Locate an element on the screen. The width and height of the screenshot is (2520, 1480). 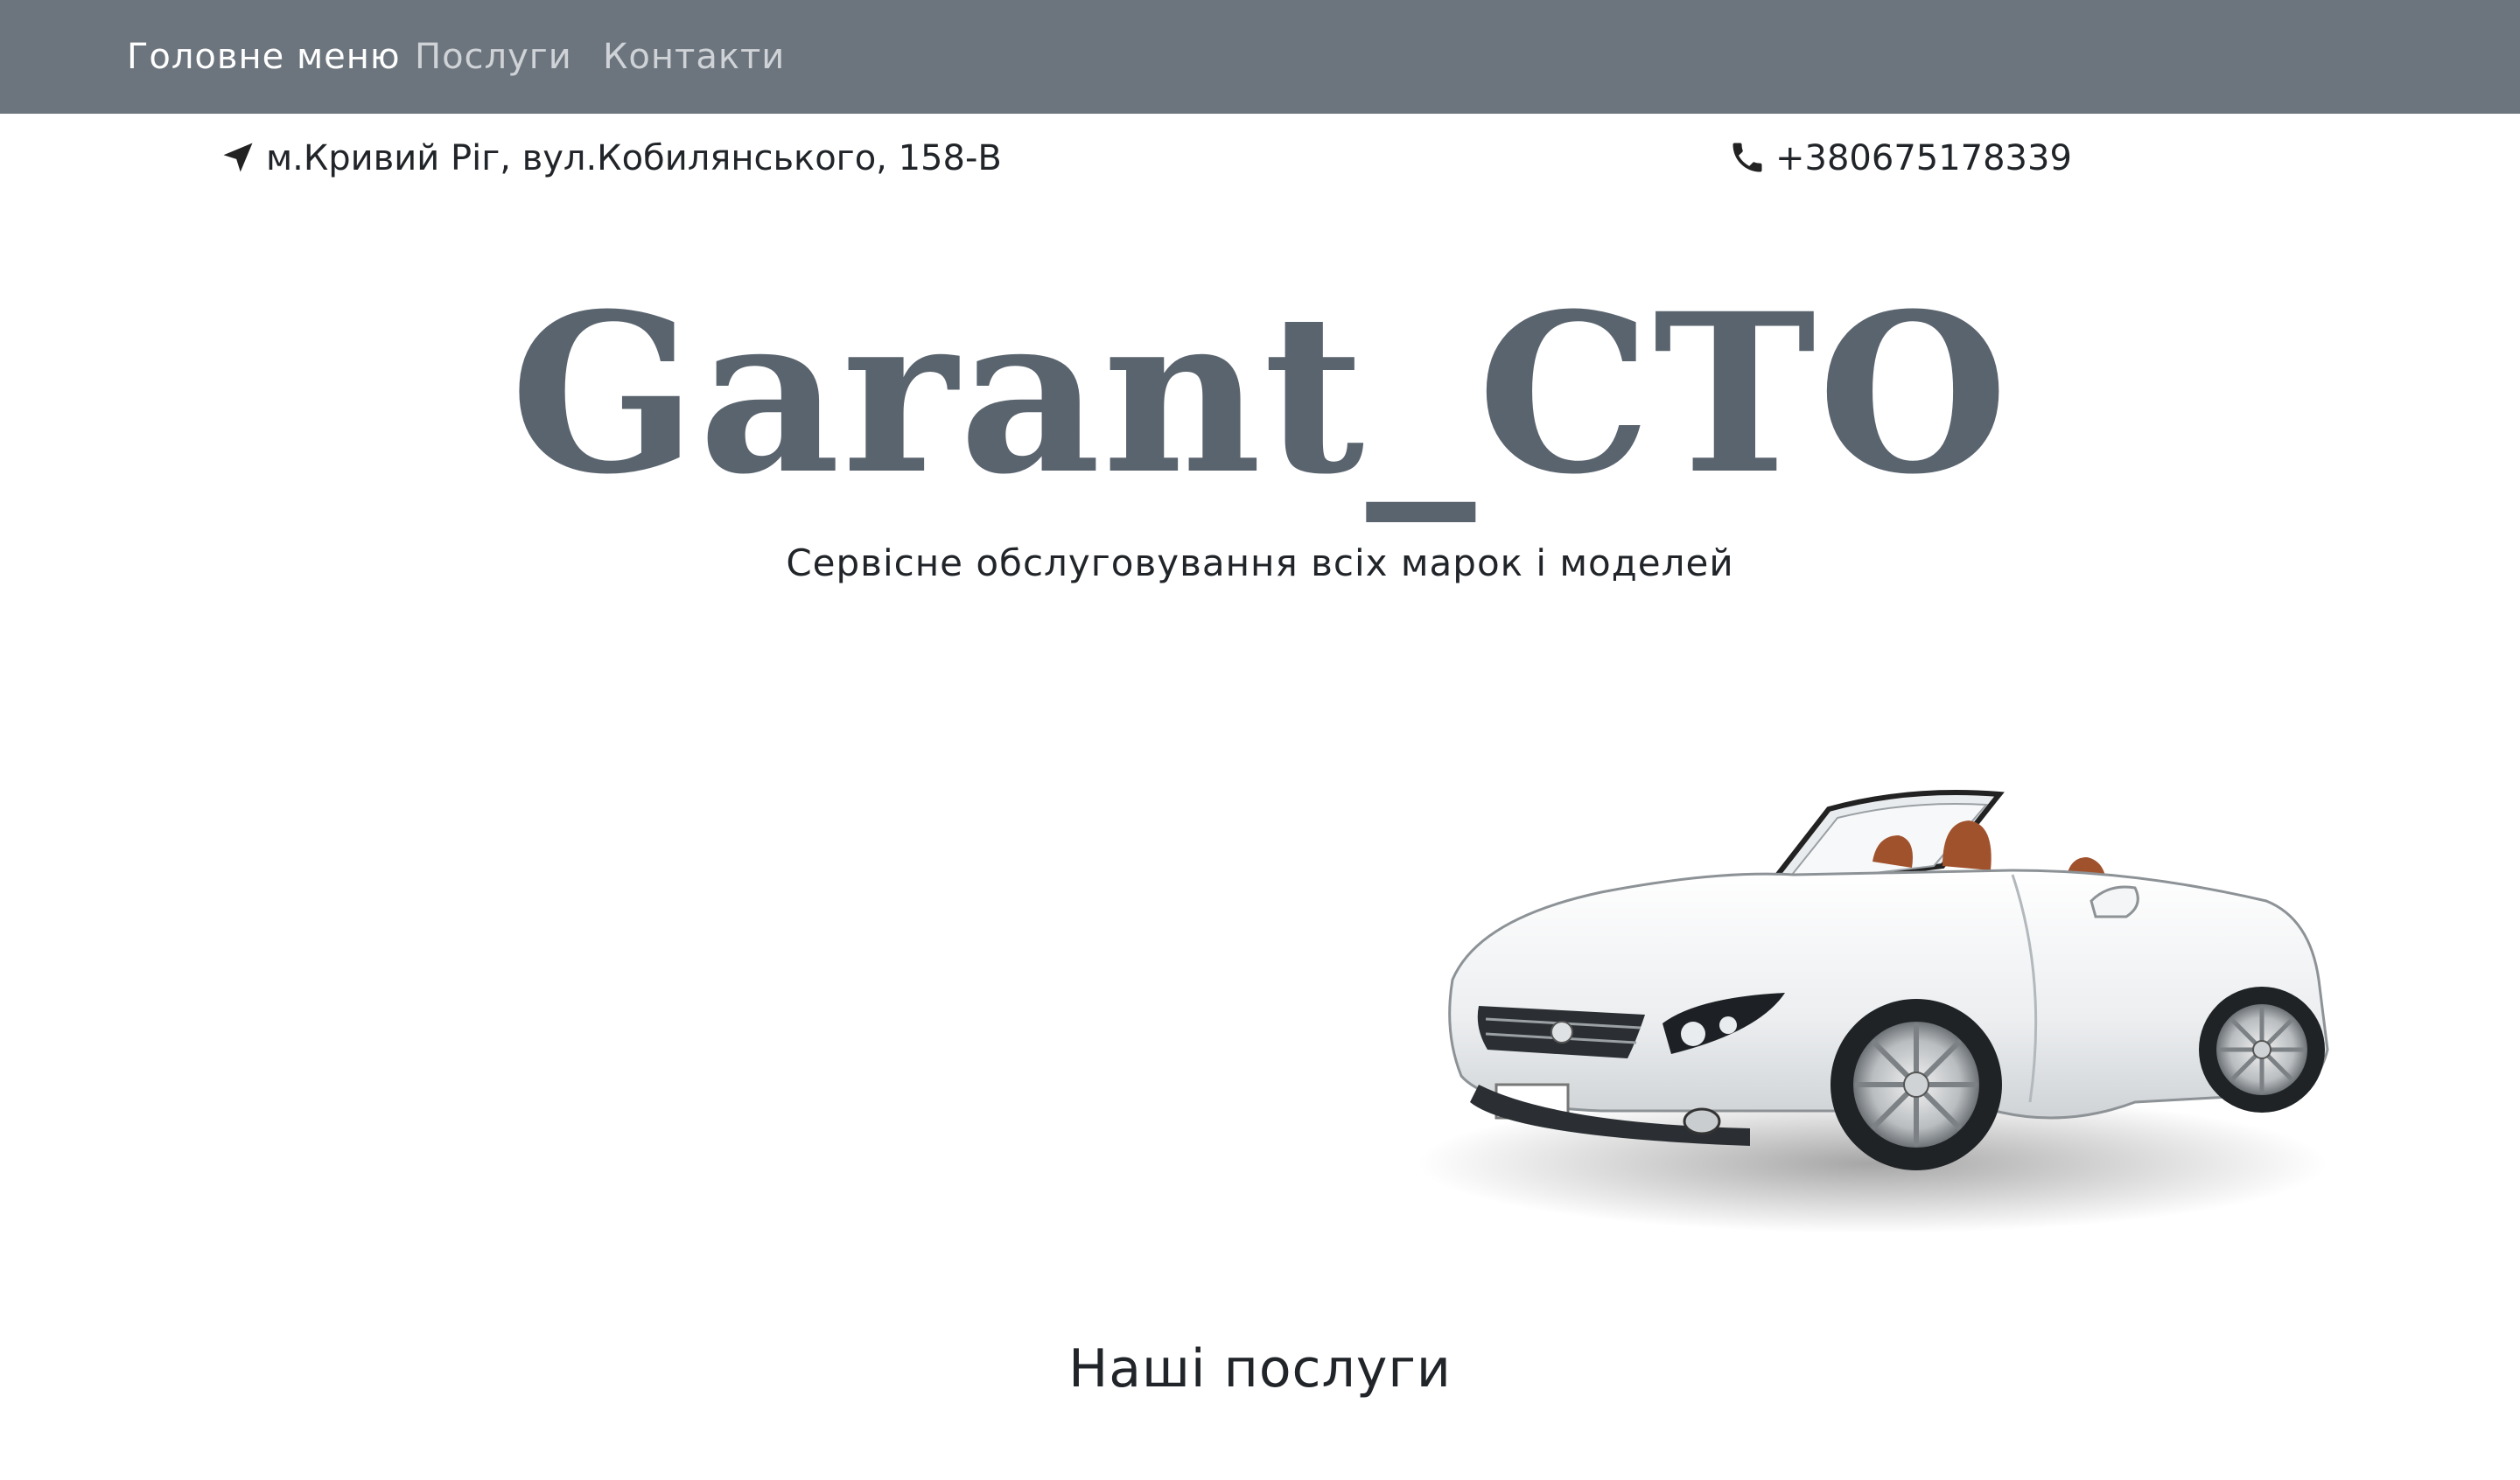
address-info: м.Кривий Ріг, вул.Кобилянського, 158-В is located at coordinates (610, 159).